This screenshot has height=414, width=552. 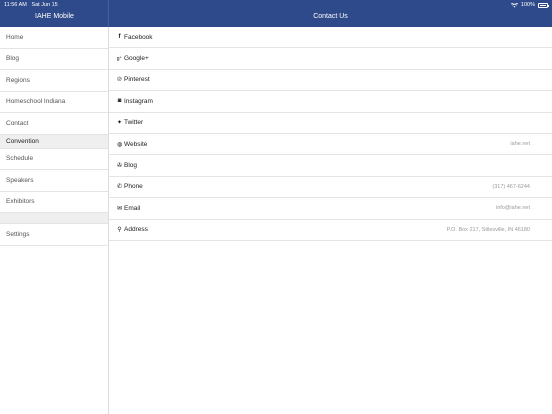 I want to click on sidebar-item-contact: Contact, so click(x=54, y=124).